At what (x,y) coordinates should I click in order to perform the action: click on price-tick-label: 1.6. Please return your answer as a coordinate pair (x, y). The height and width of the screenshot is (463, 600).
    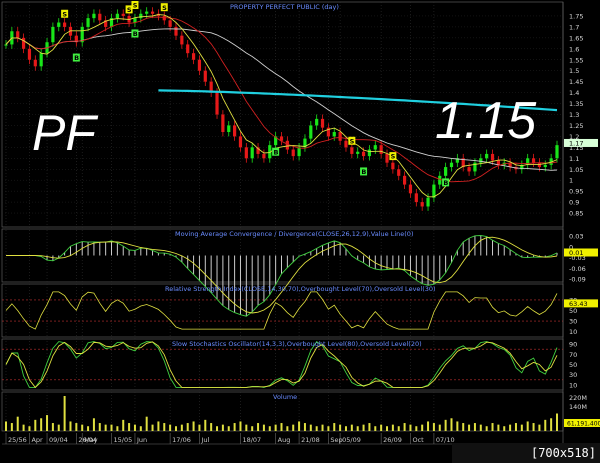
    Looking at the image, I should click on (574, 49).